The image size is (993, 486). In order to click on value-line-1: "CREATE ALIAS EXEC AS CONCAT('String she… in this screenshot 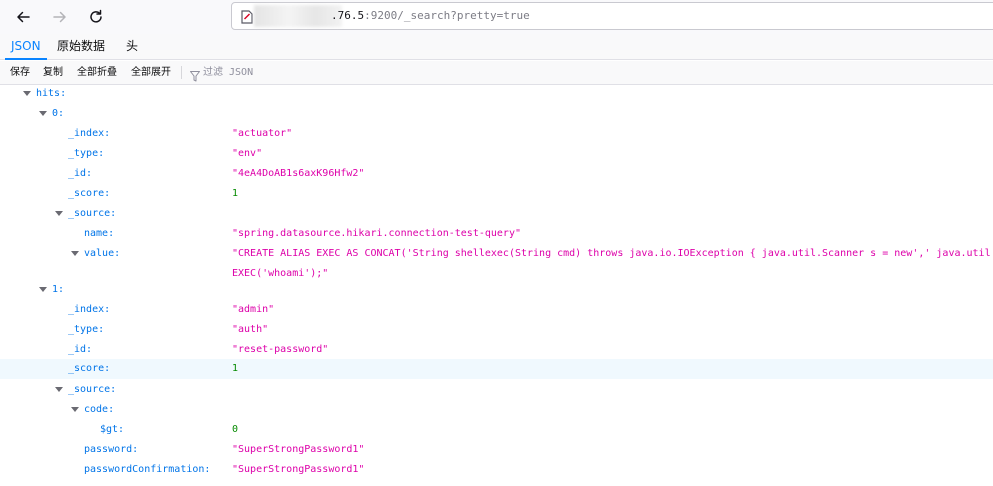, I will do `click(612, 253)`.